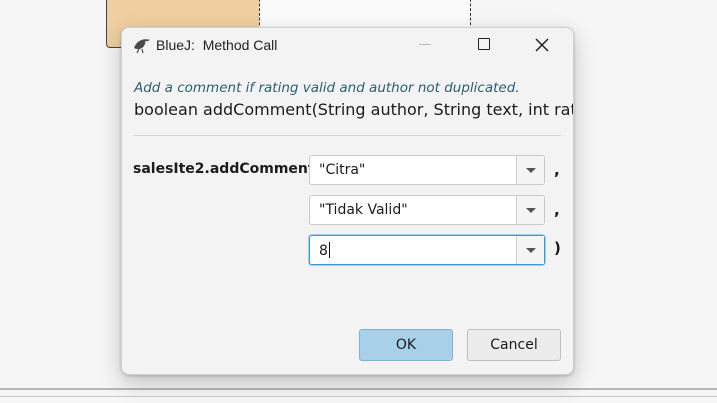 This screenshot has height=403, width=717. What do you see at coordinates (363, 210) in the screenshot?
I see `text-parameter-value: "Tidak Valid"` at bounding box center [363, 210].